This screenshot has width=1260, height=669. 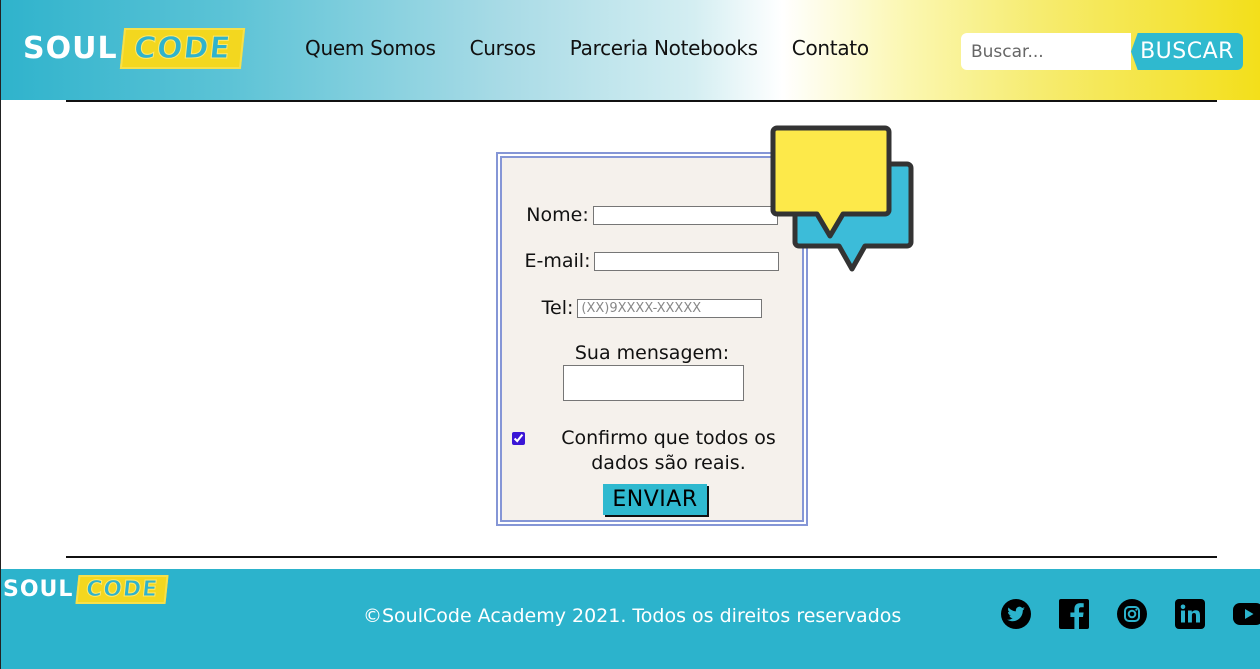 I want to click on footer-logo-soul-text: SOUL, so click(x=38, y=589).